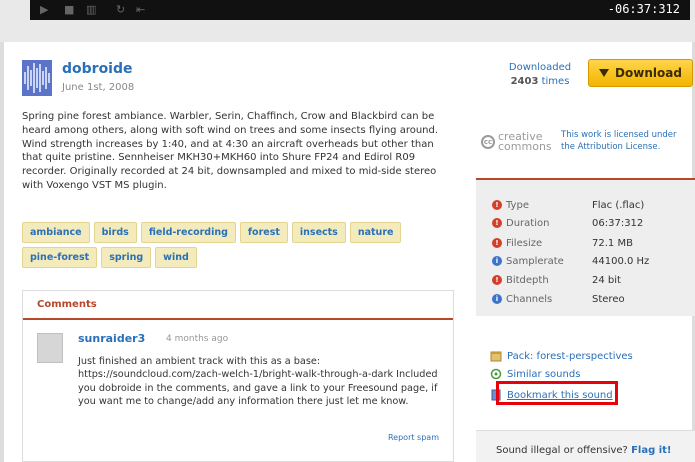 The image size is (695, 462). I want to click on upload-date: June 1st, 2008, so click(98, 87).